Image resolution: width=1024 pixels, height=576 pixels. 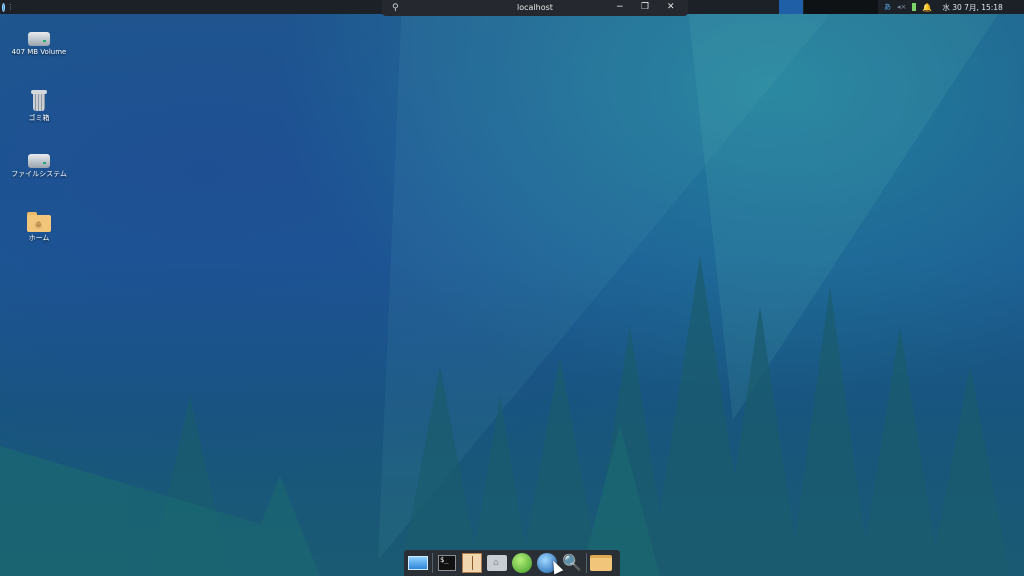 I want to click on workspace-2-button, so click(x=841, y=7).